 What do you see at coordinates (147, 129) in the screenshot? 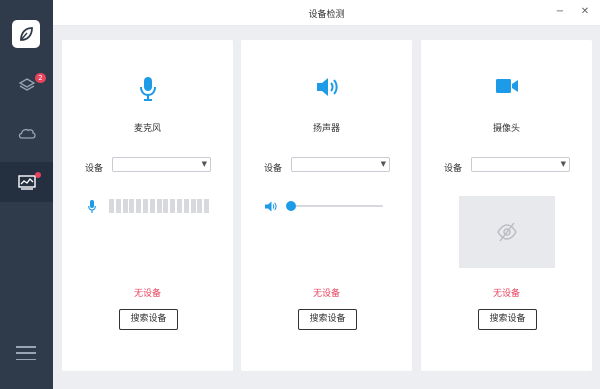
I see `microphone-title: 麦克风` at bounding box center [147, 129].